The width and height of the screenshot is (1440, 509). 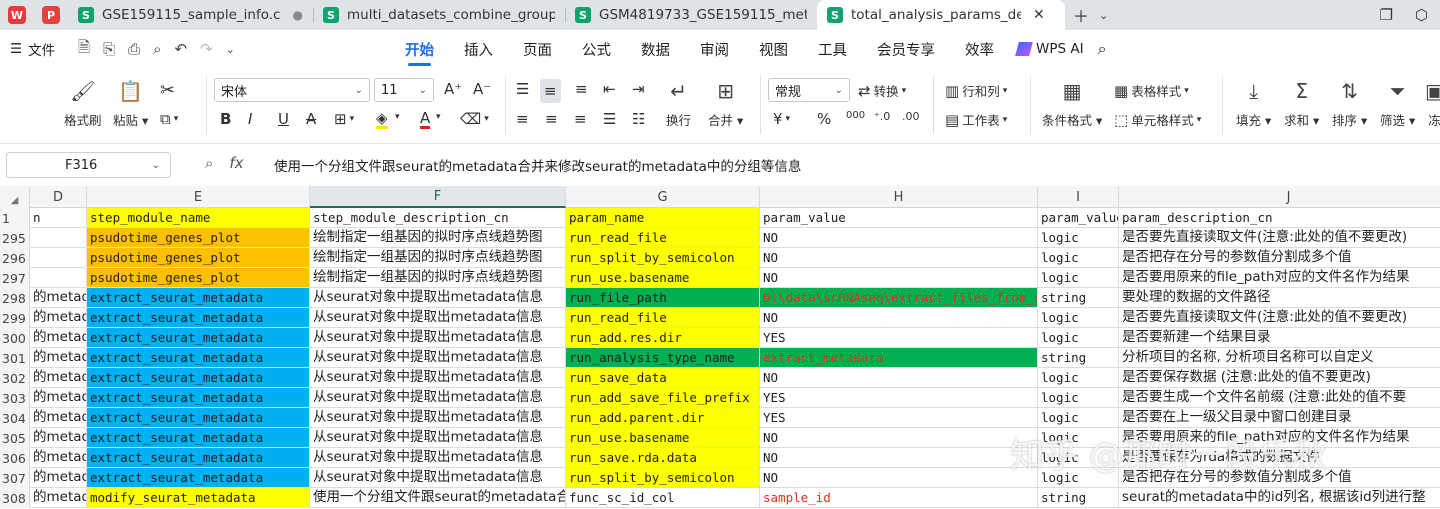 I want to click on close-icon: ✕, so click(x=1039, y=15).